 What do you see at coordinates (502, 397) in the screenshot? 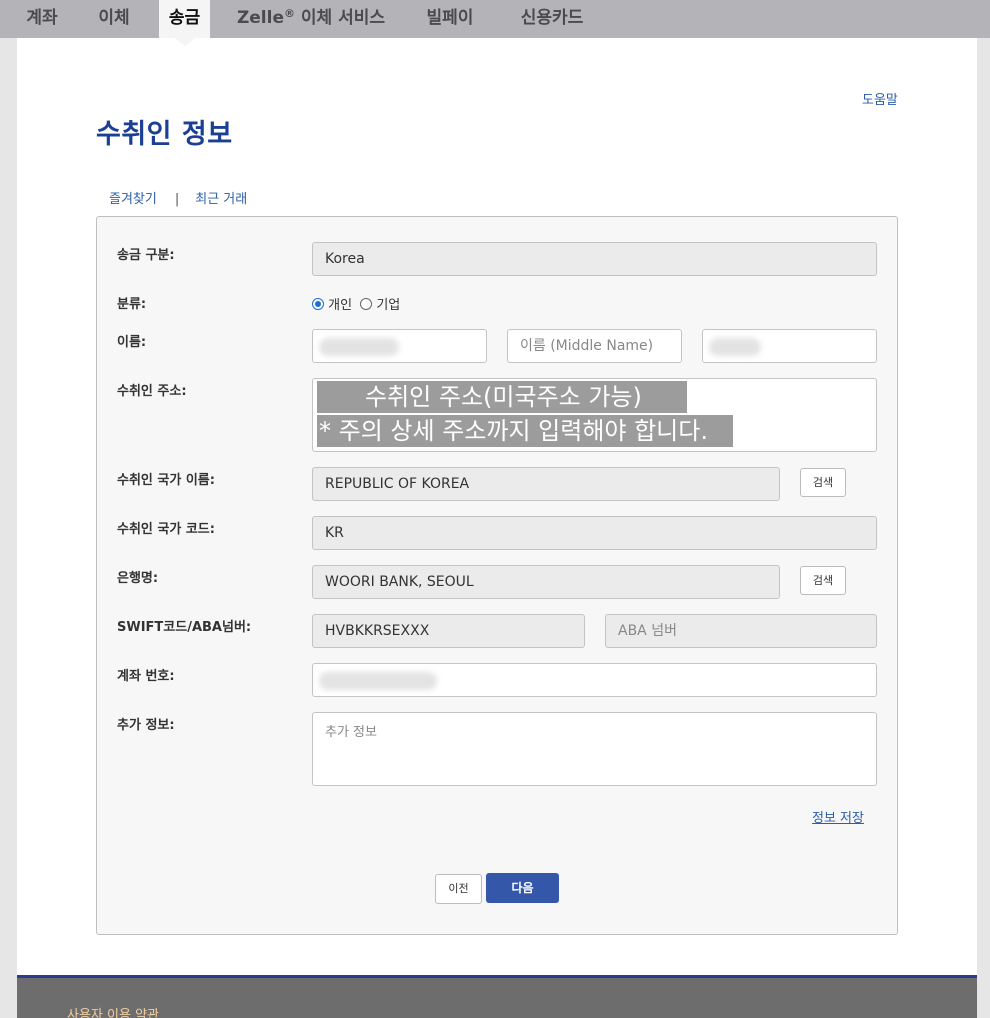
I see `address-placeholder-line1: 수취인 주소(미국주소 가능)` at bounding box center [502, 397].